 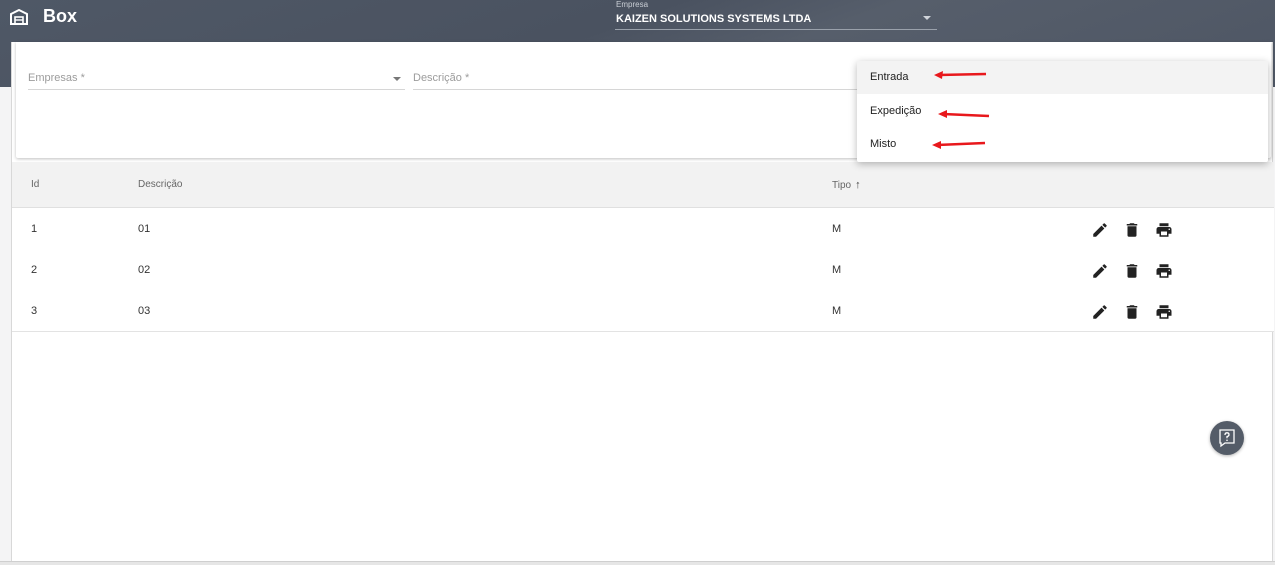 What do you see at coordinates (1062, 77) in the screenshot?
I see `menu-item-entrada: Entrada` at bounding box center [1062, 77].